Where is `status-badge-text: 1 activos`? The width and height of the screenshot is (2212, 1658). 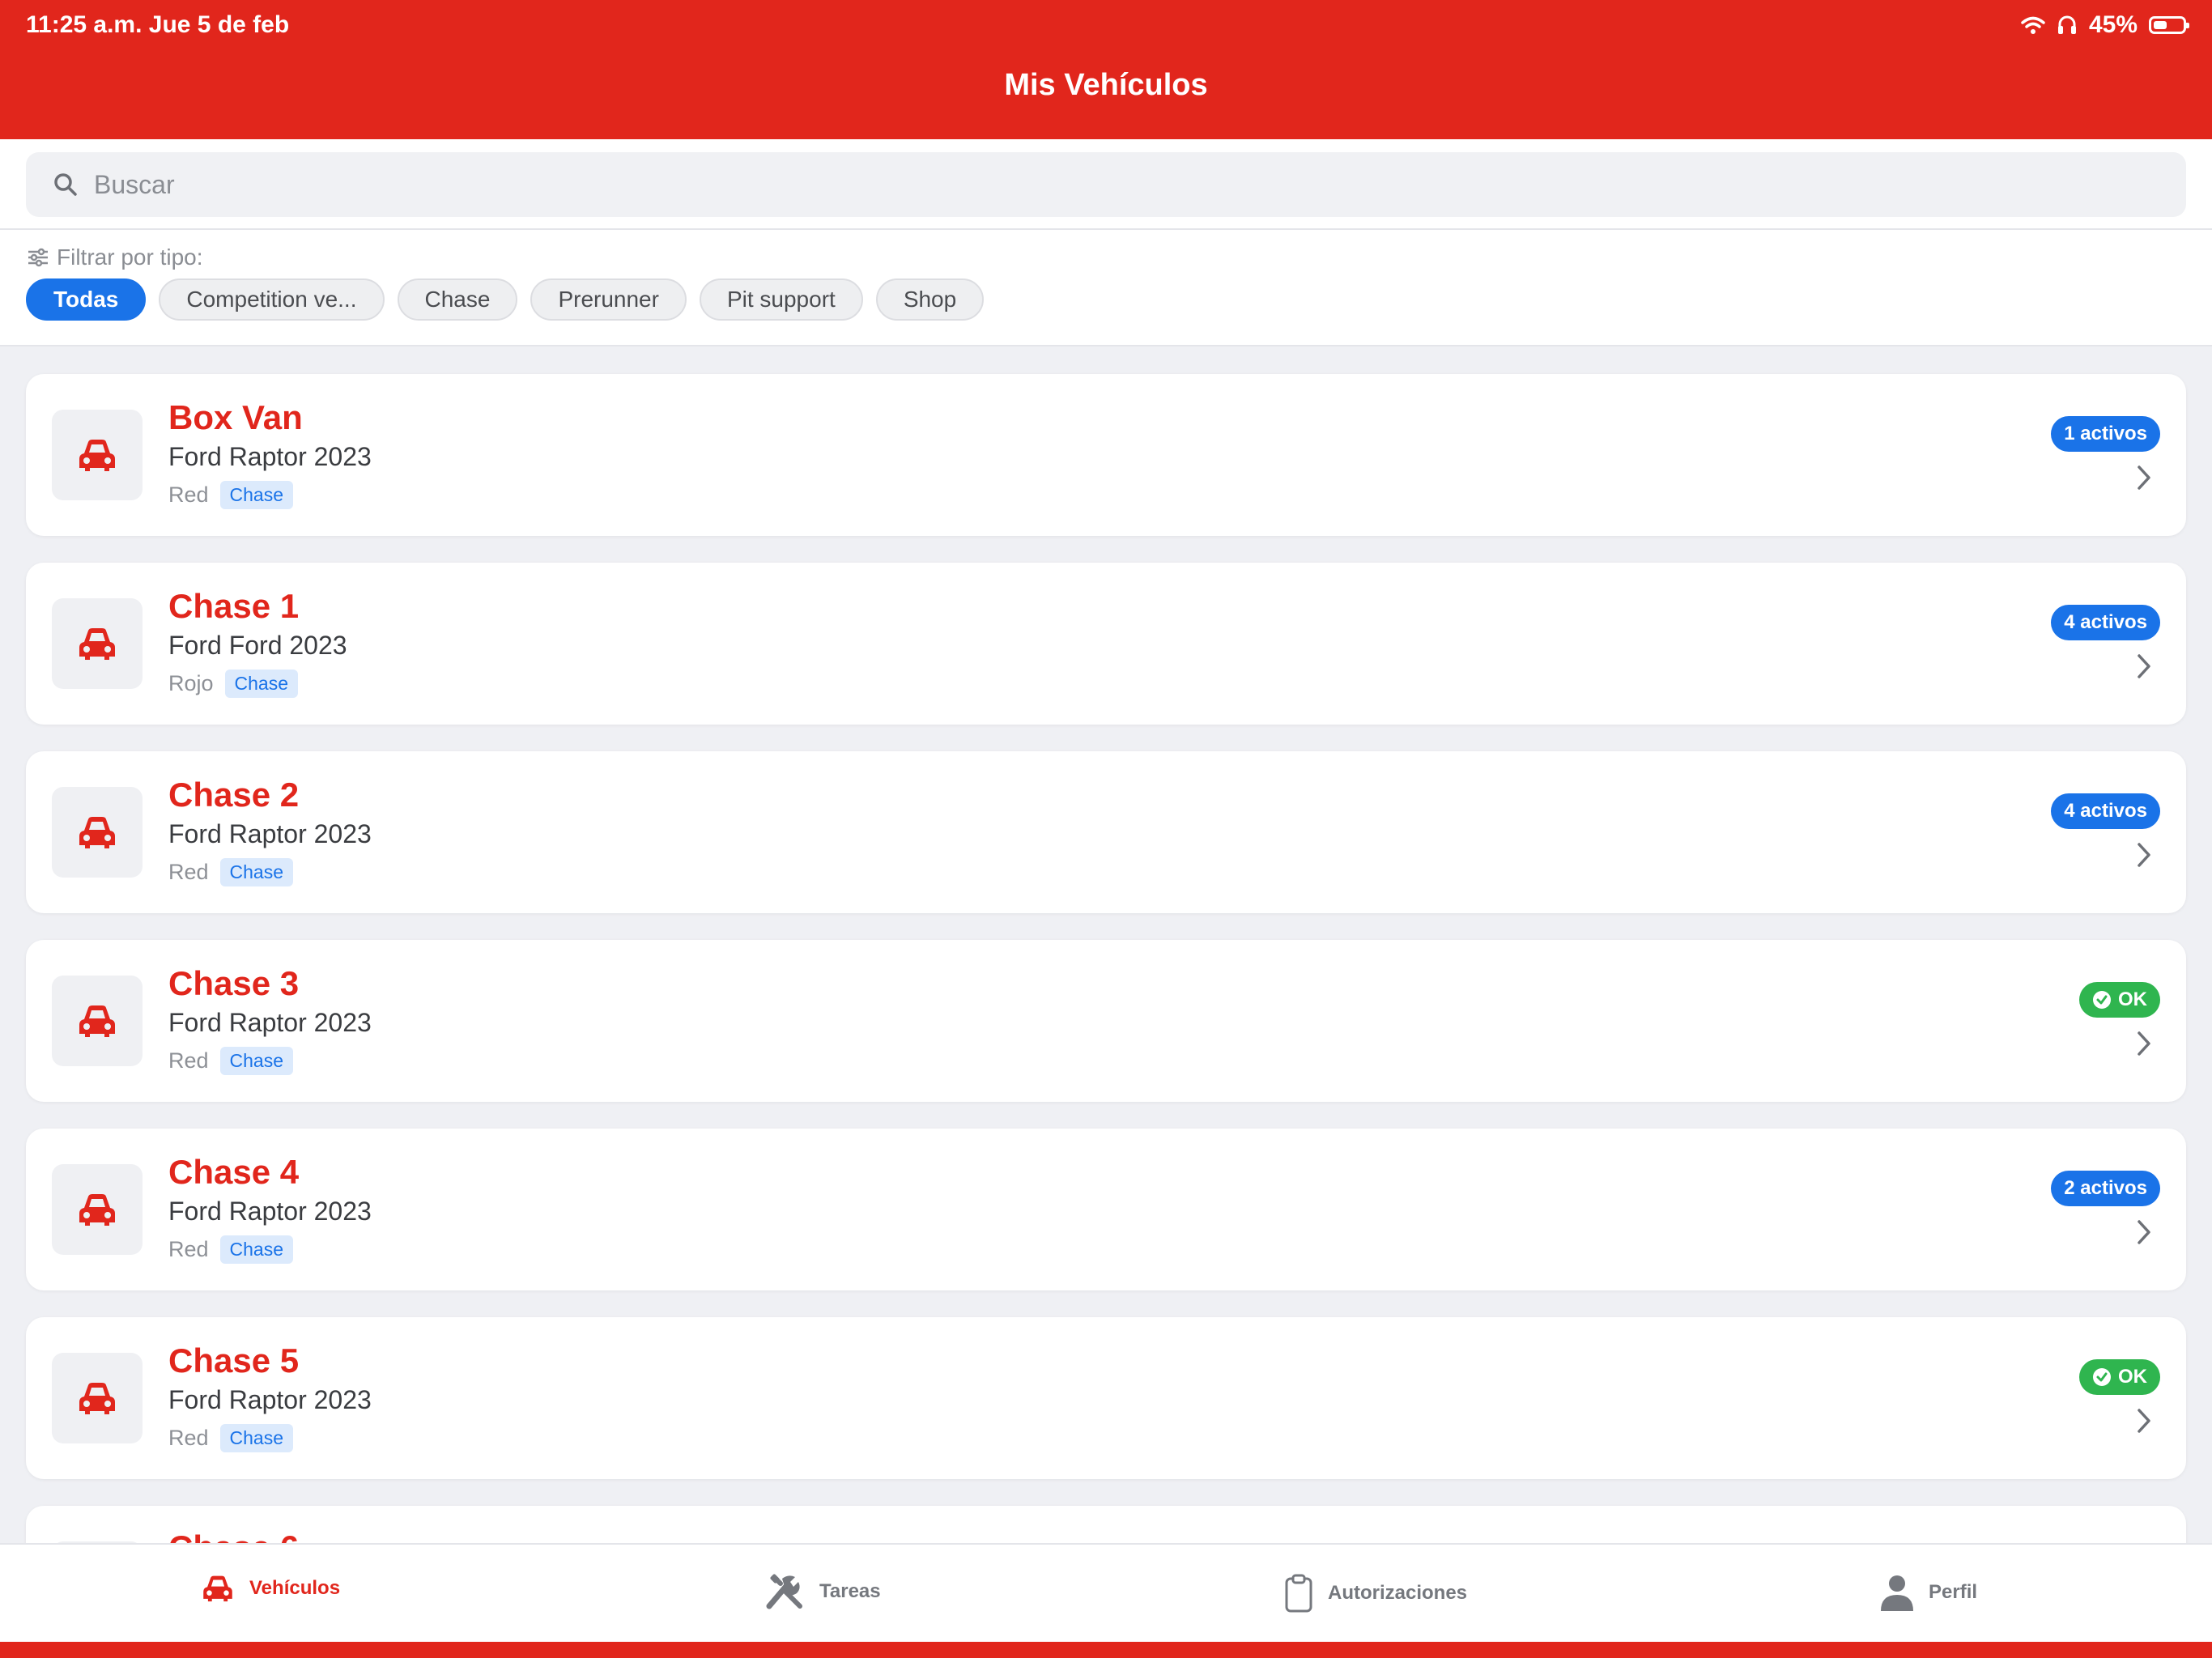 status-badge-text: 1 activos is located at coordinates (2105, 433).